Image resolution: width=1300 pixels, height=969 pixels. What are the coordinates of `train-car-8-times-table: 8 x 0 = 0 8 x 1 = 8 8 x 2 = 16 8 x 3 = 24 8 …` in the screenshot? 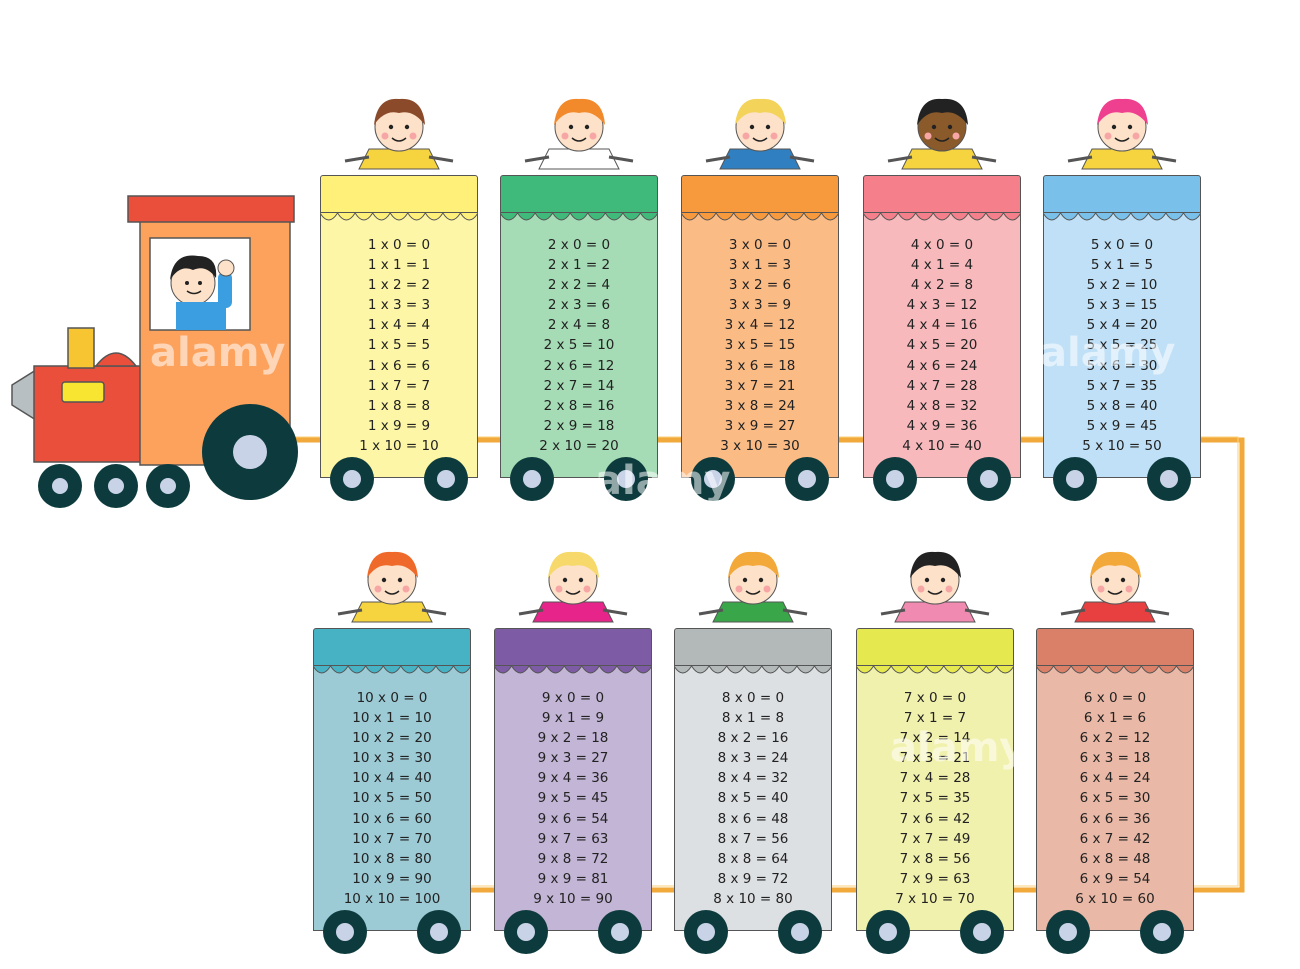 It's located at (753, 779).